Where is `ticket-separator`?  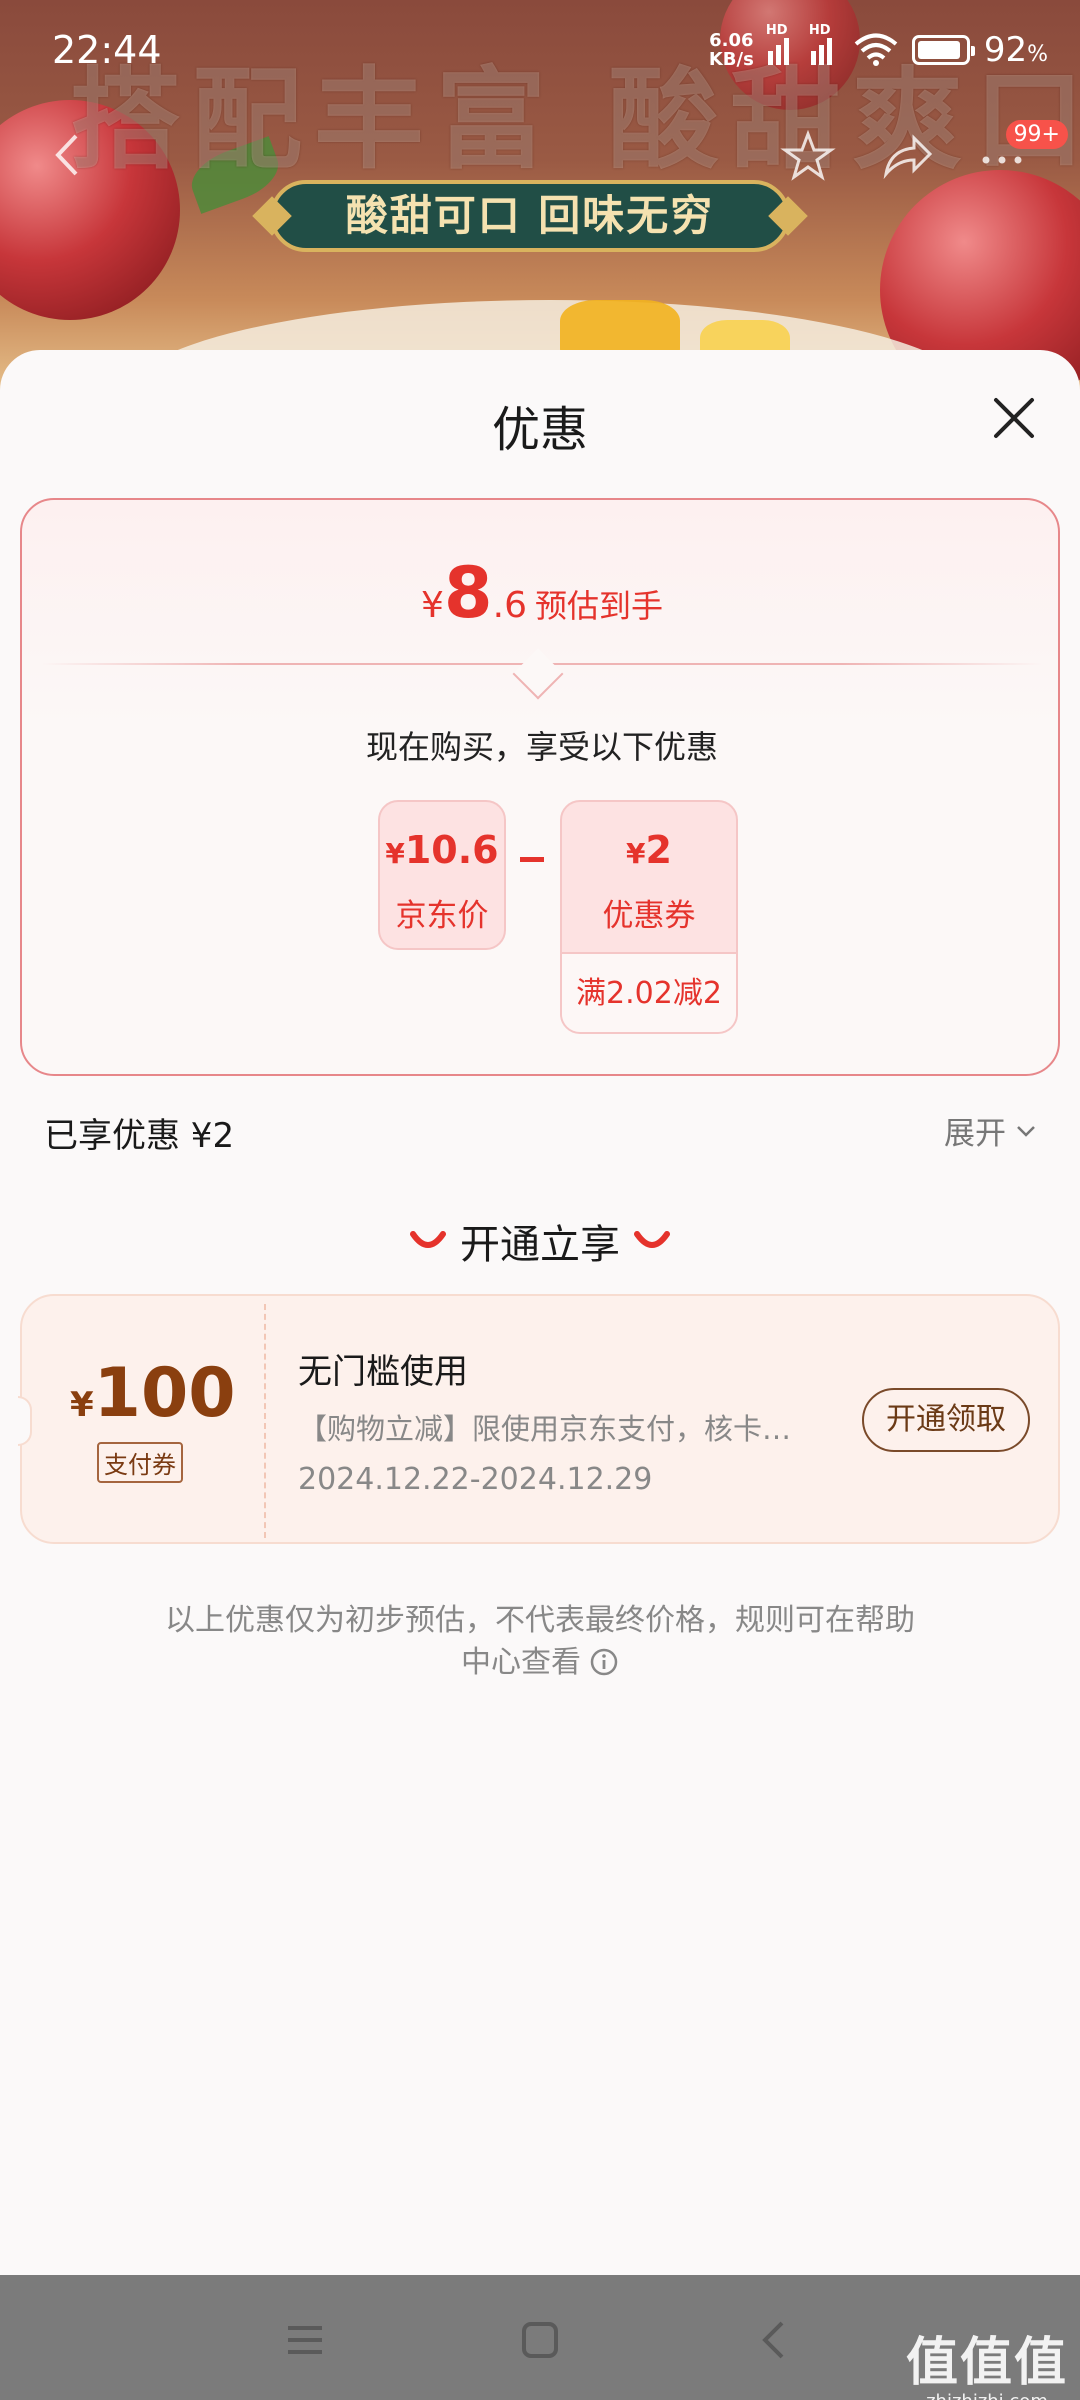
ticket-separator is located at coordinates (265, 1421).